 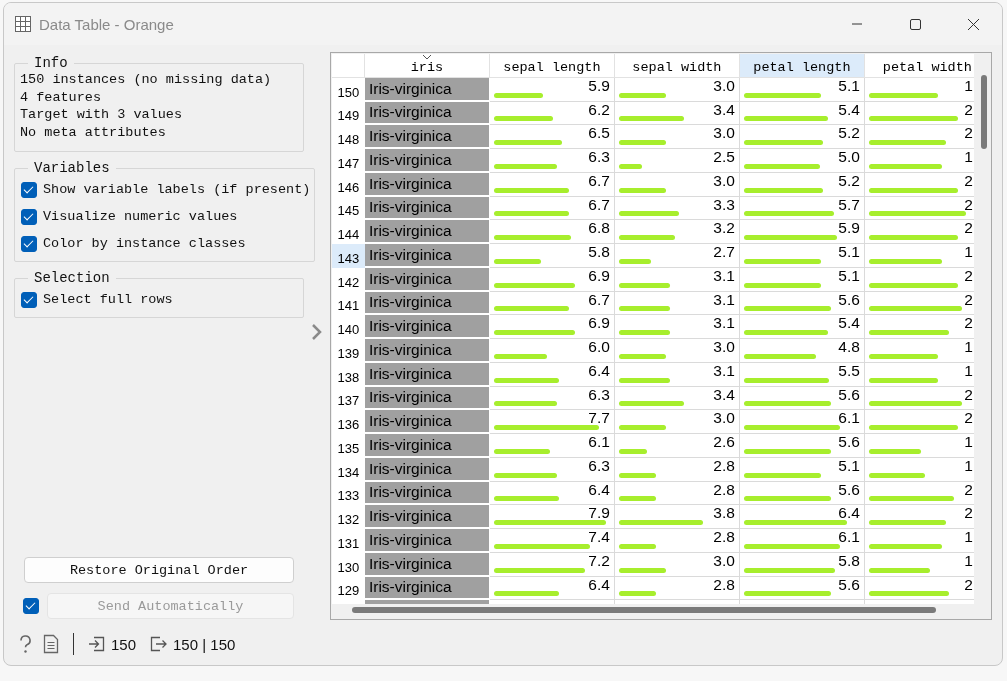 What do you see at coordinates (106, 24) in the screenshot?
I see `window-title: Data Table - Orange` at bounding box center [106, 24].